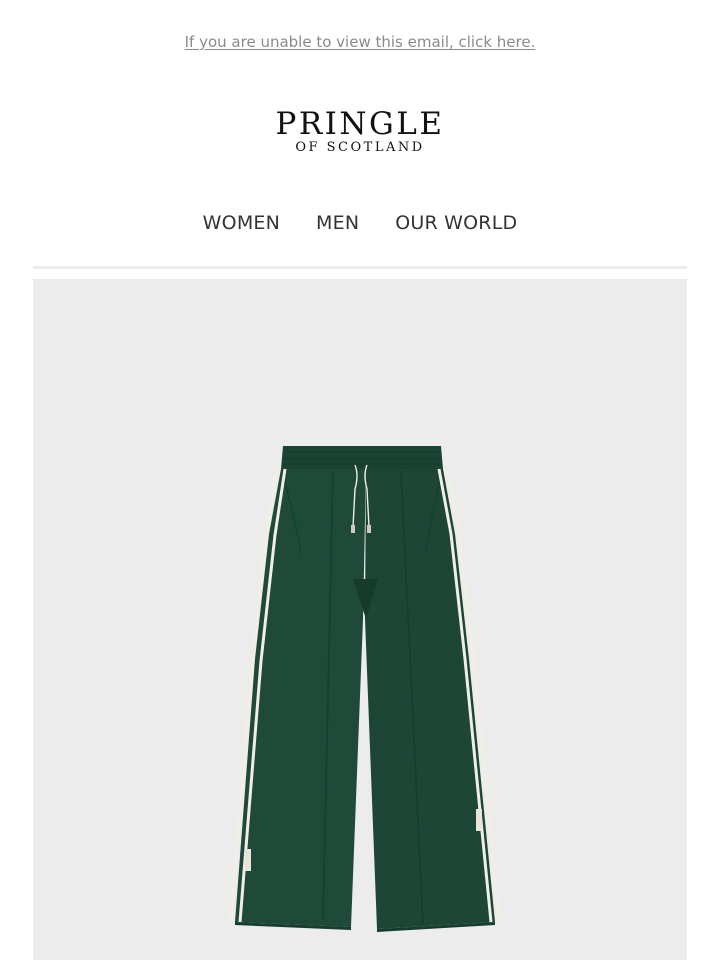 This screenshot has height=960, width=720. Describe the element at coordinates (241, 223) in the screenshot. I see `nav-item-women: WOMEN` at that location.